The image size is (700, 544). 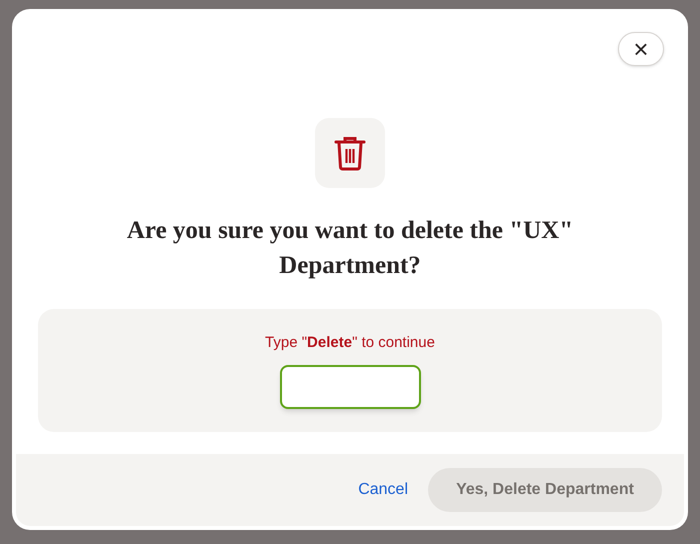 What do you see at coordinates (641, 49) in the screenshot?
I see `close-button: ×` at bounding box center [641, 49].